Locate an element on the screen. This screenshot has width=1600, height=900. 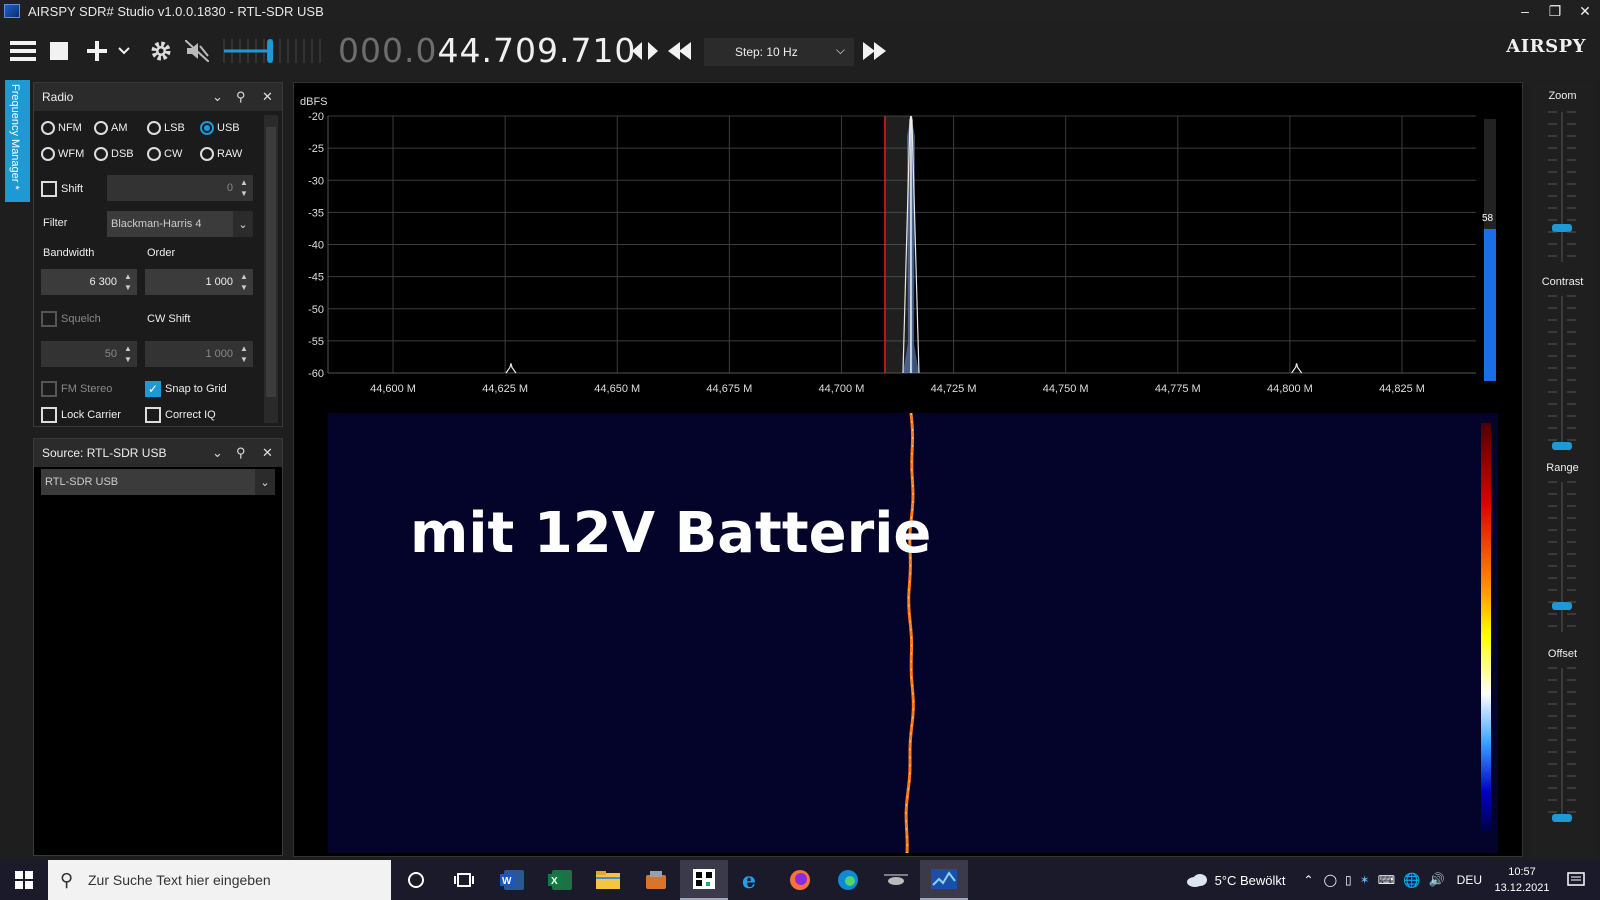
order-label: Order is located at coordinates (161, 253).